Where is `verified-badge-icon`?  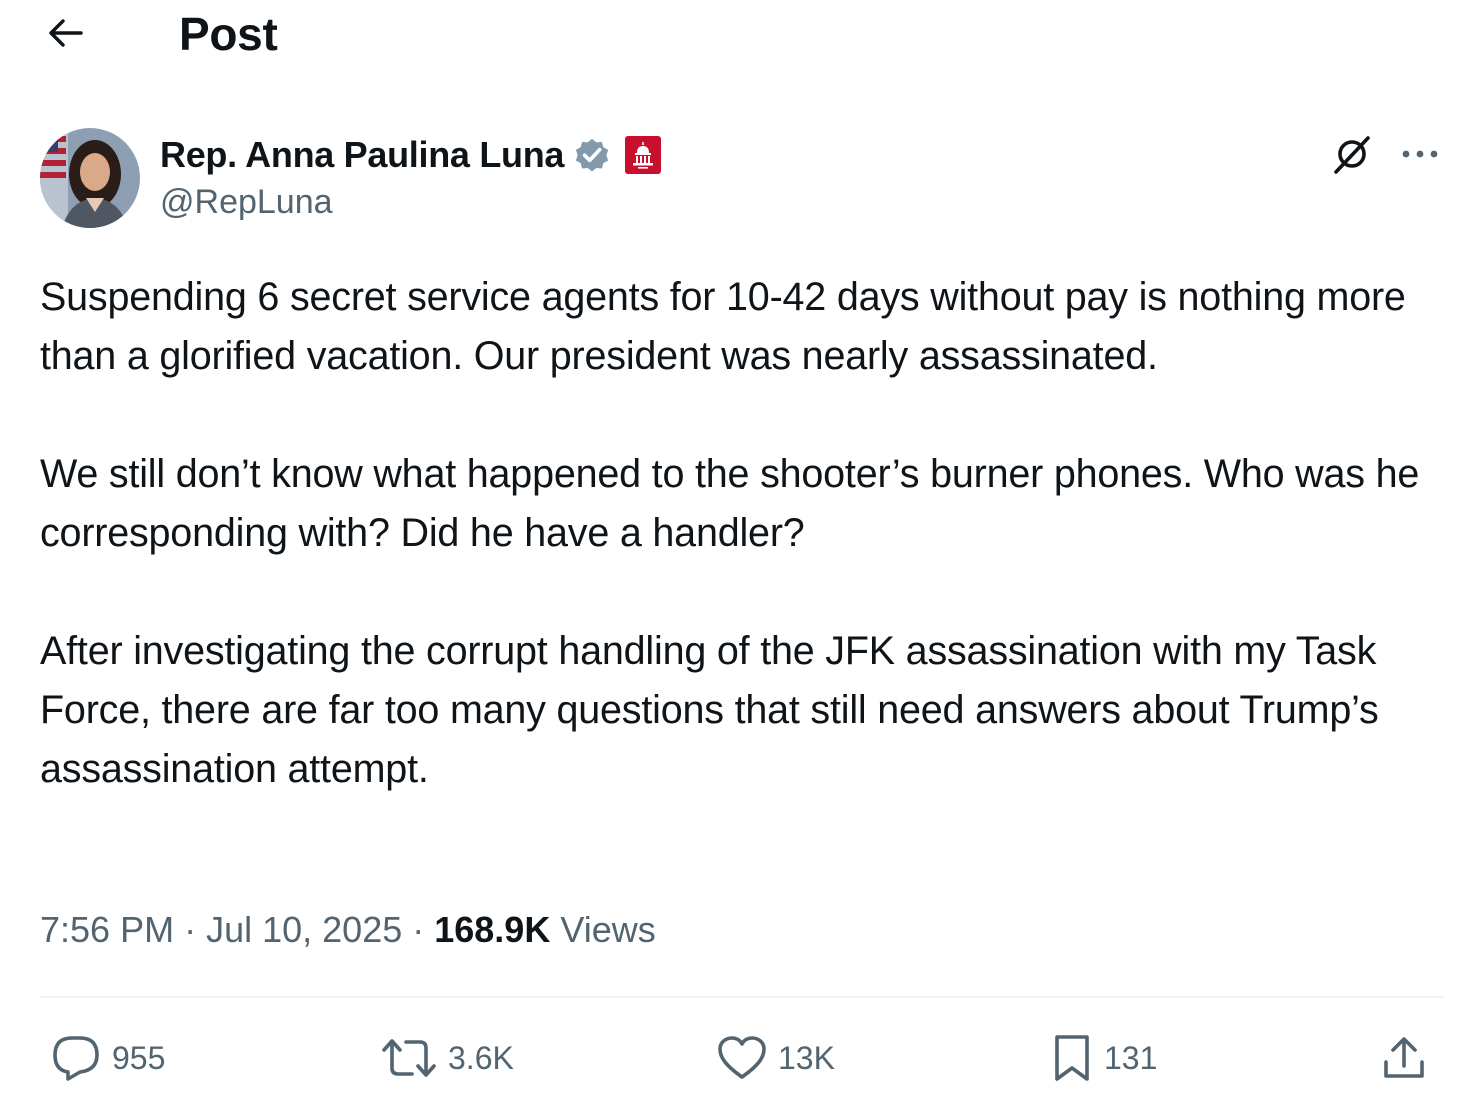
verified-badge-icon is located at coordinates (592, 155).